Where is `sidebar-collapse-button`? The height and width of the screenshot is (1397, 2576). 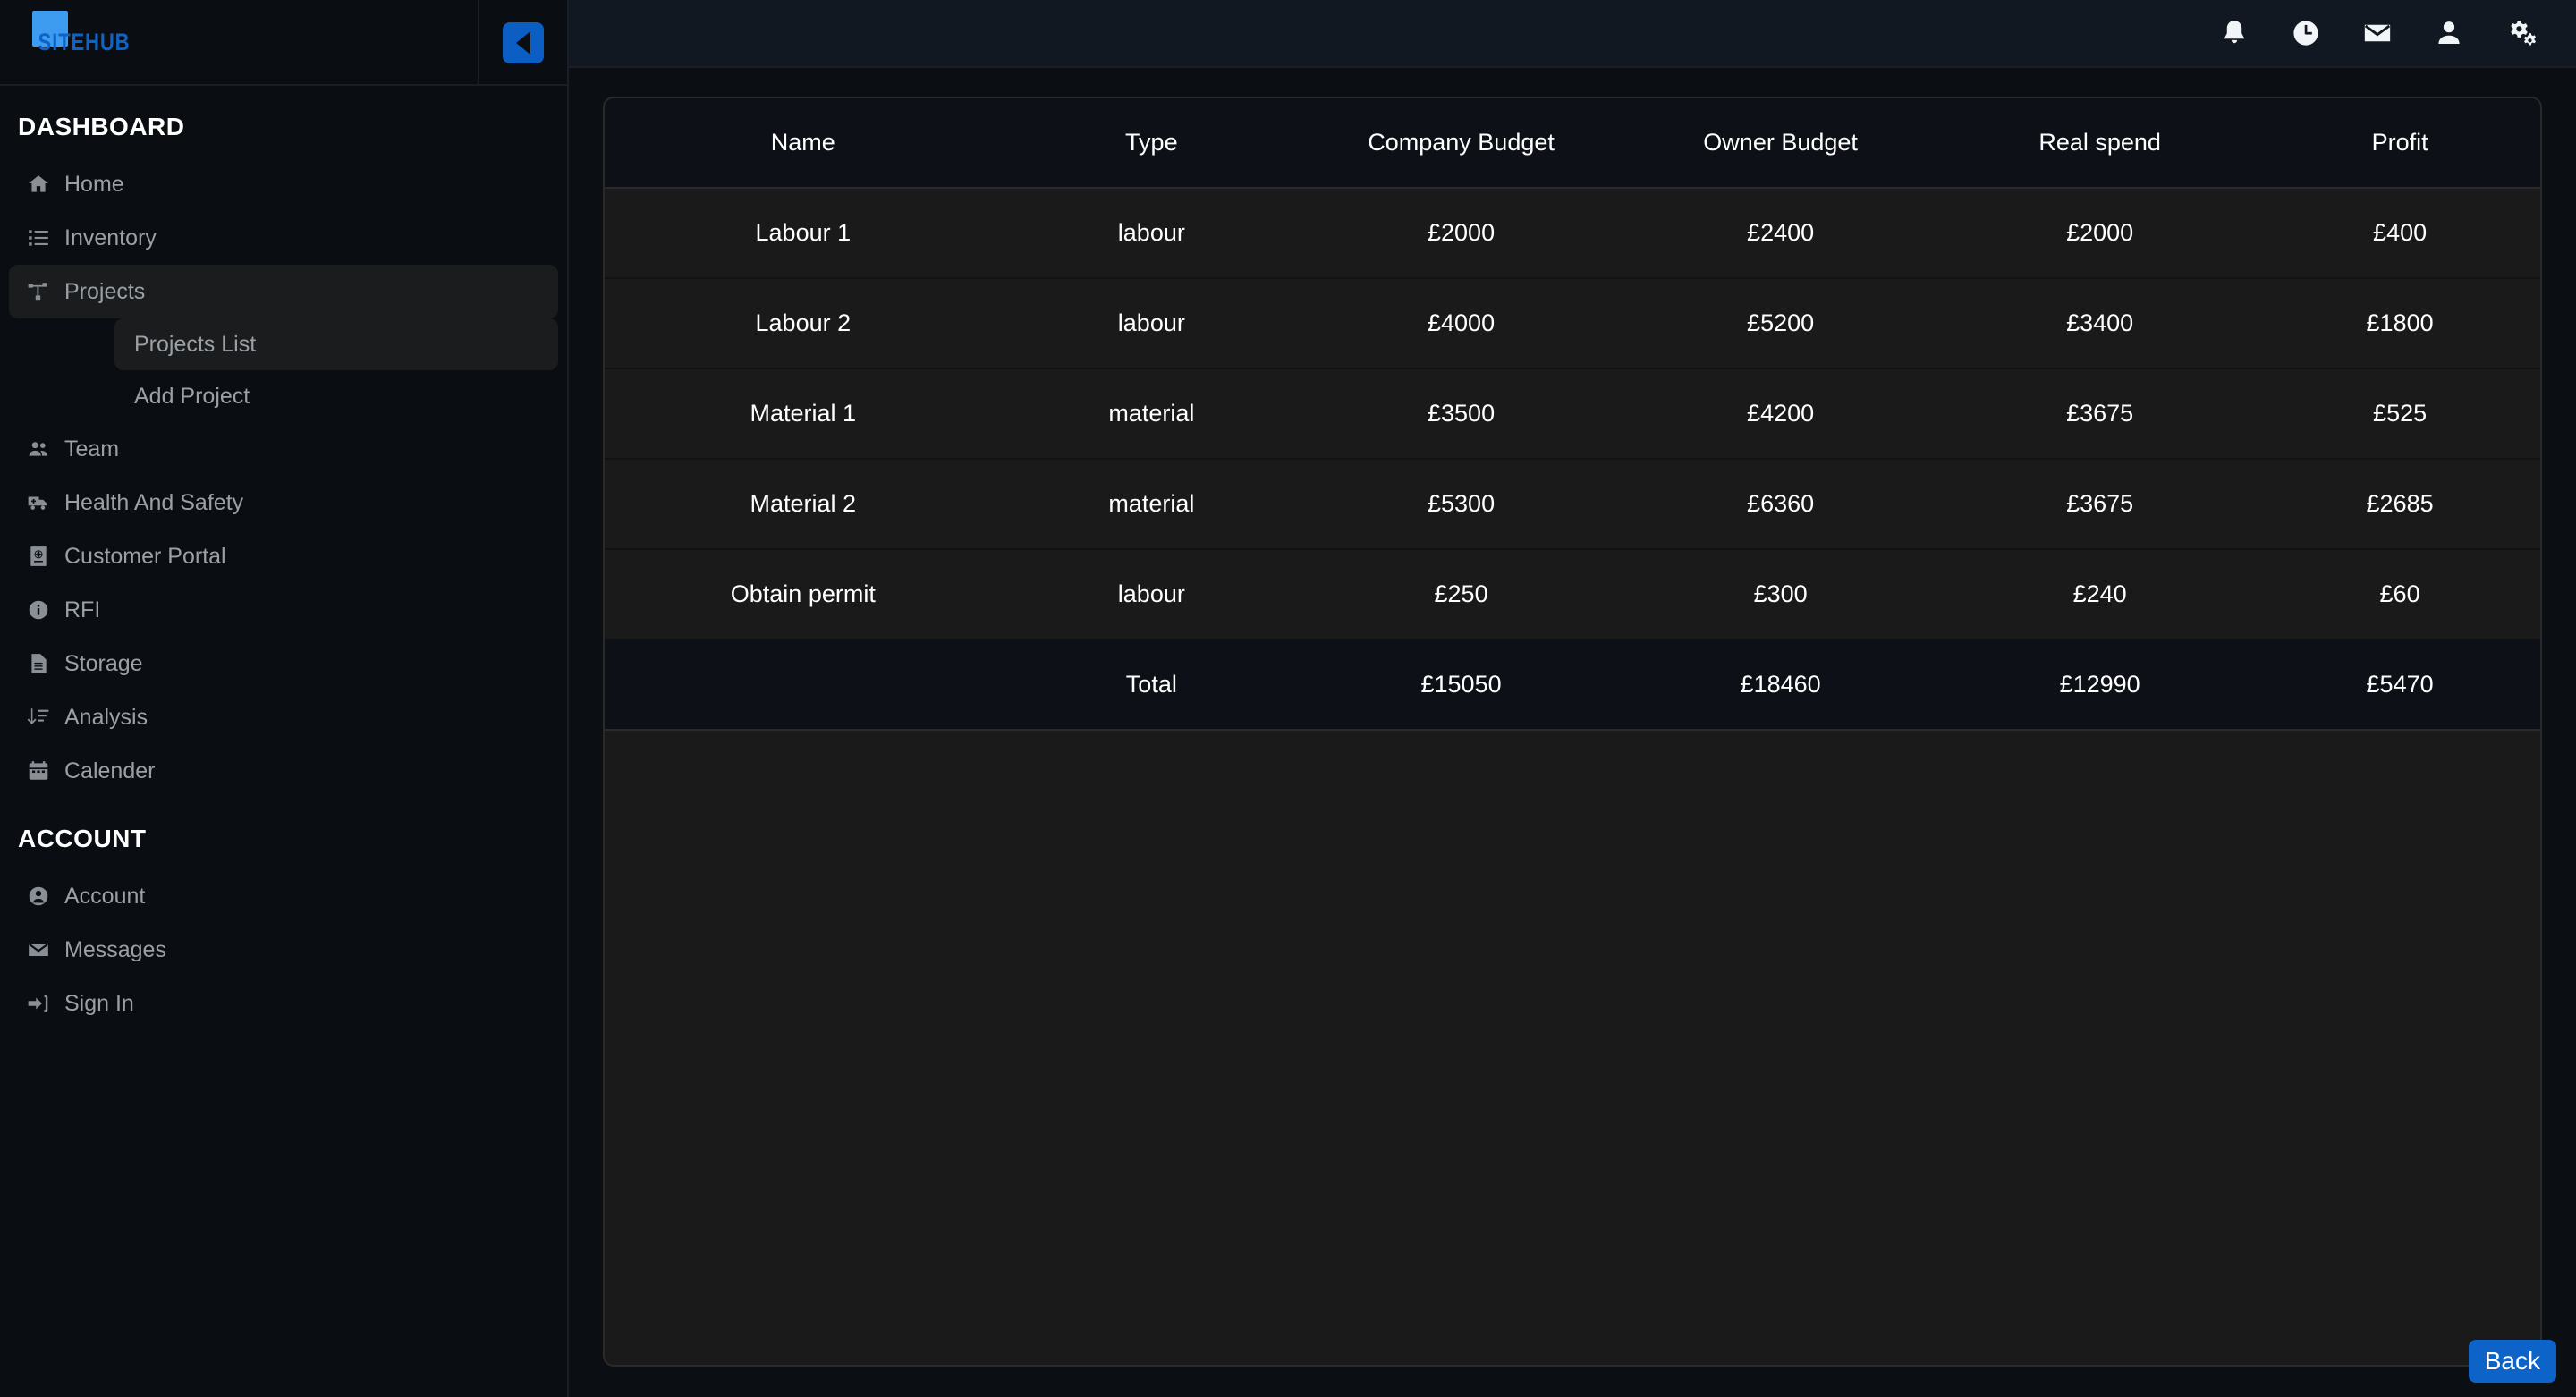 sidebar-collapse-button is located at coordinates (523, 43).